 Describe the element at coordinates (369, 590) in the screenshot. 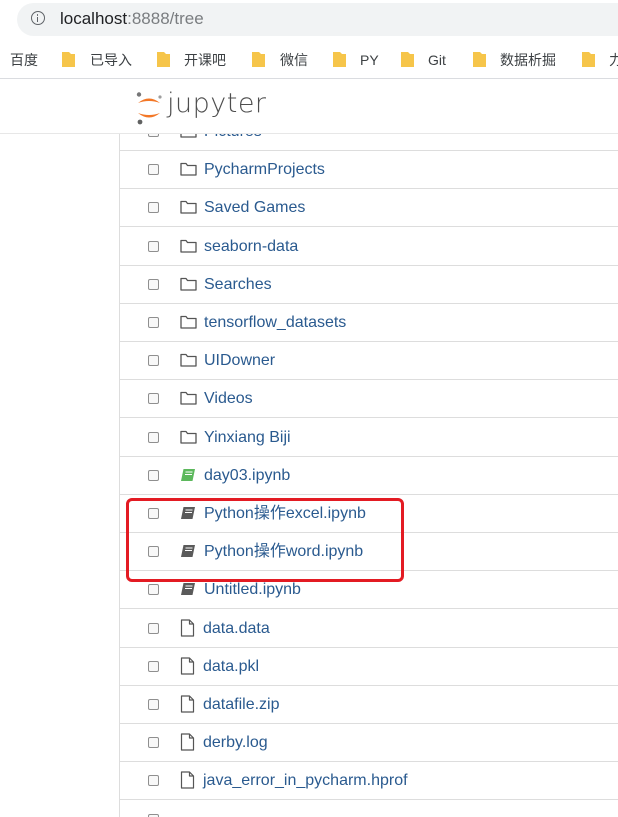

I see `file-list-row: Untitled.ipynb` at that location.